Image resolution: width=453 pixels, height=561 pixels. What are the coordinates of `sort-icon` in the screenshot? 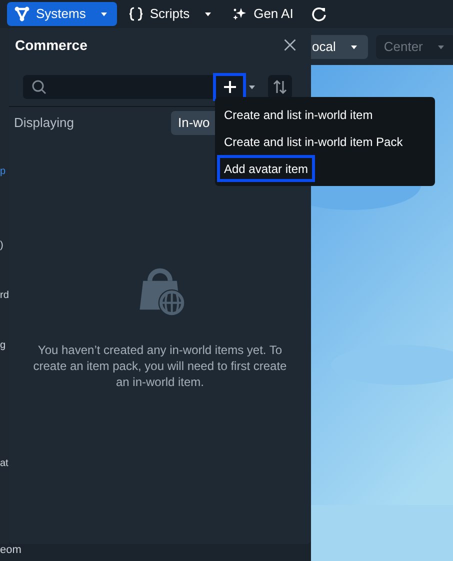 It's located at (280, 86).